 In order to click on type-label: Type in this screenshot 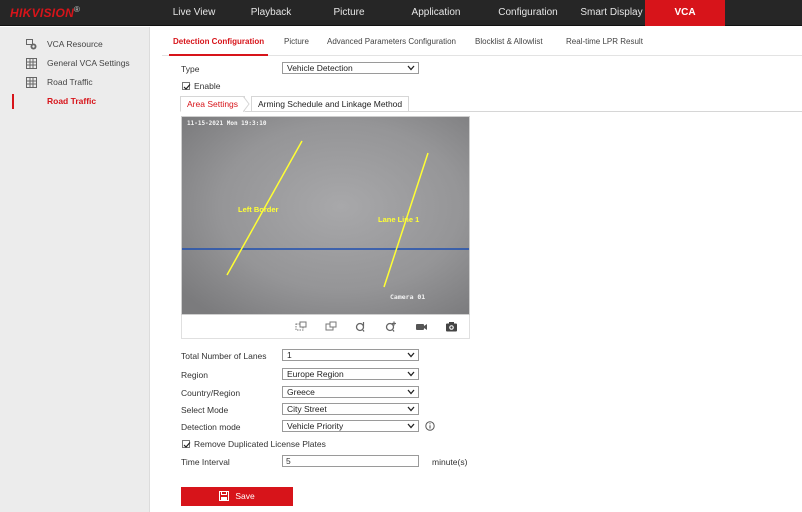, I will do `click(190, 69)`.